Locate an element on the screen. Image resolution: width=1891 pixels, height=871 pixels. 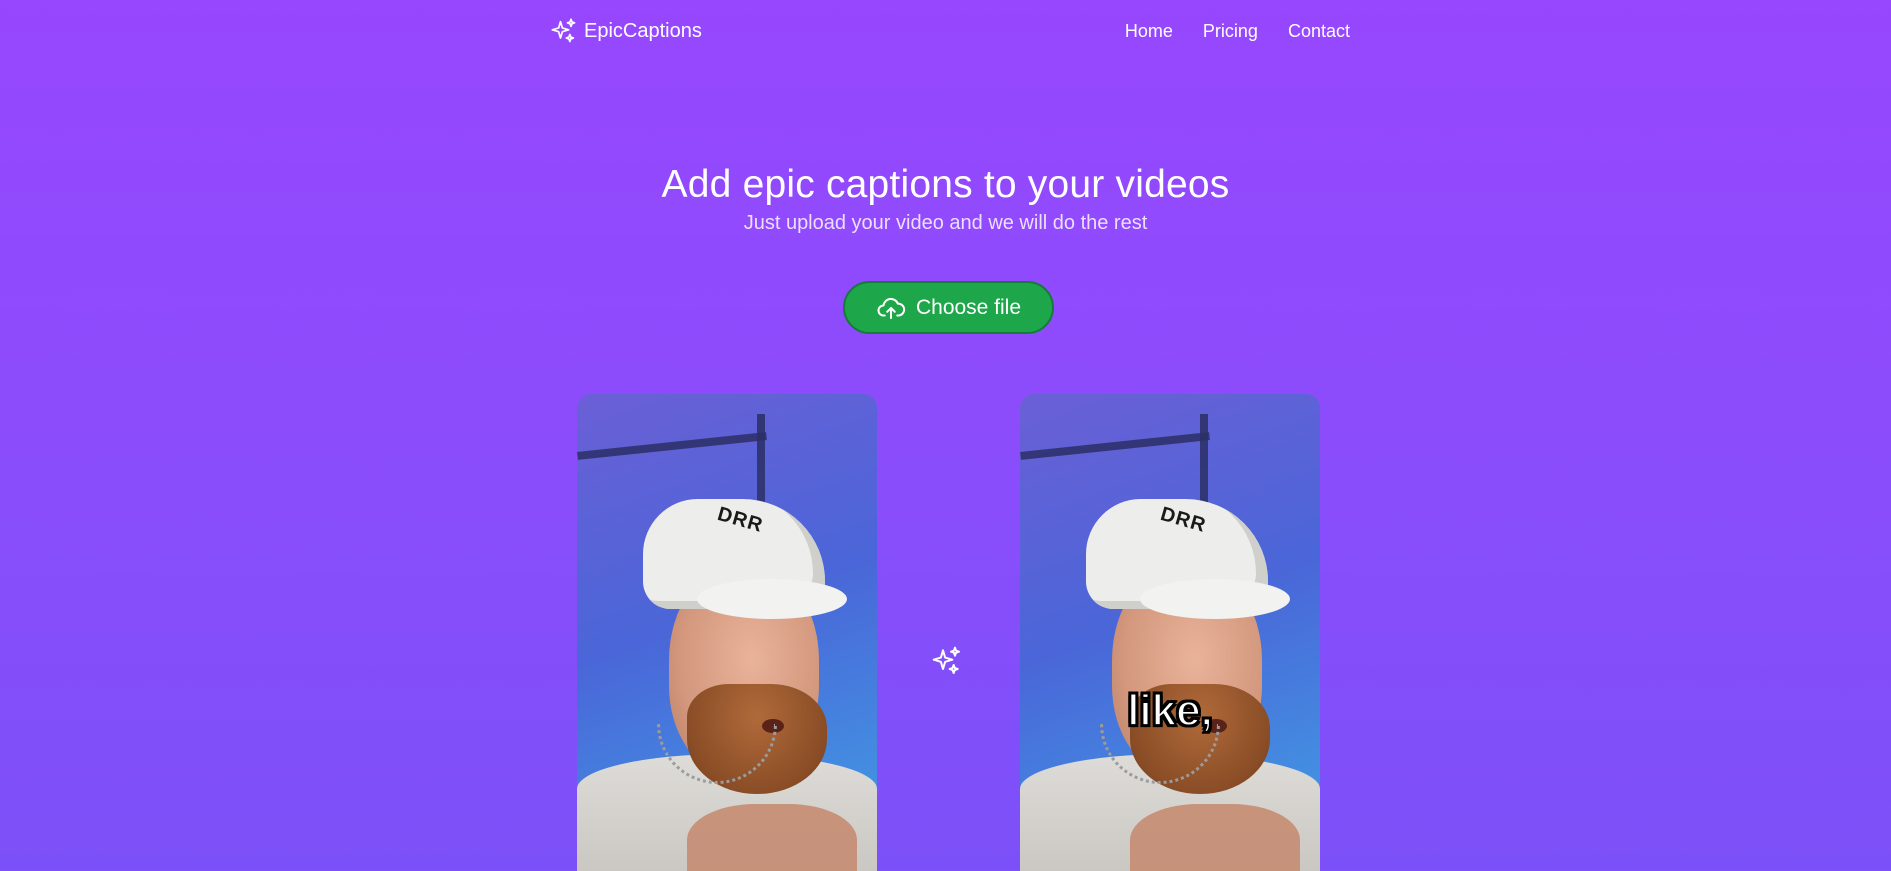
main-nav: Home Pricing Contact is located at coordinates (1237, 31).